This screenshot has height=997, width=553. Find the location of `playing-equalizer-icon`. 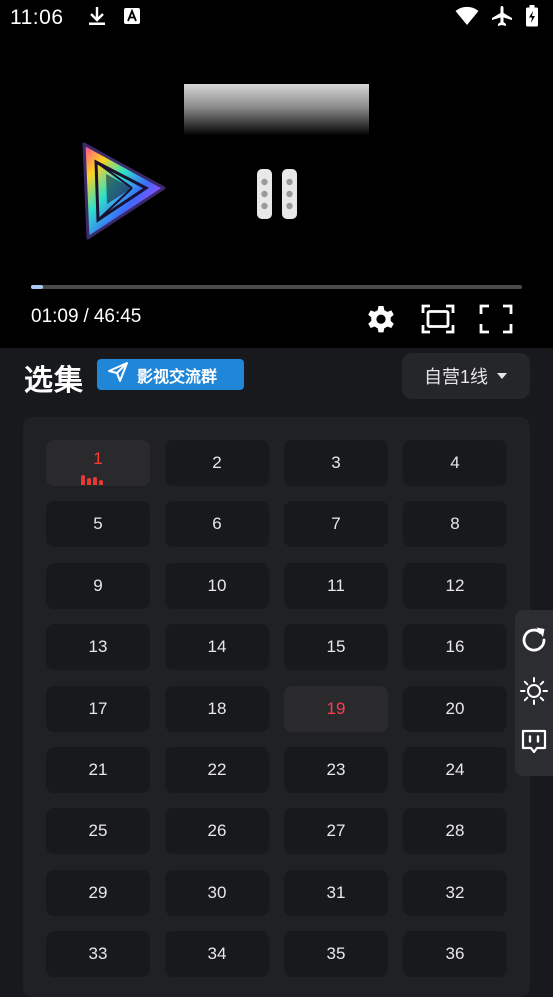

playing-equalizer-icon is located at coordinates (92, 480).